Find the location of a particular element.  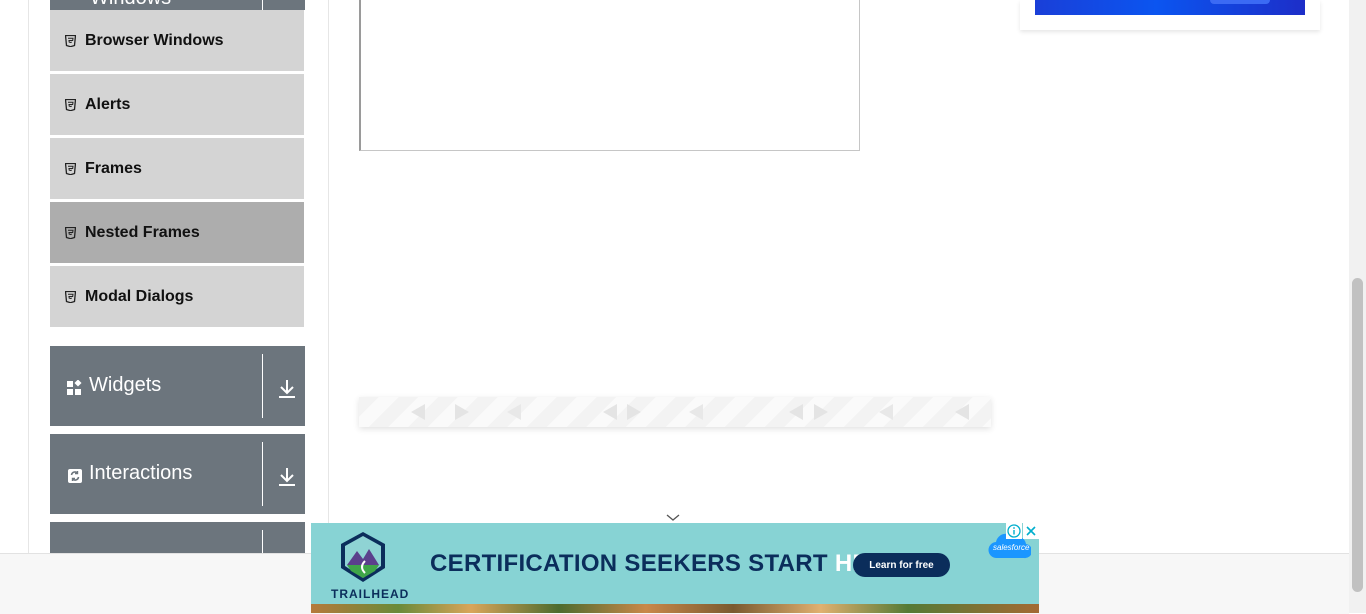

group-header-alerts-frame-windows: Windows is located at coordinates (177, 5).